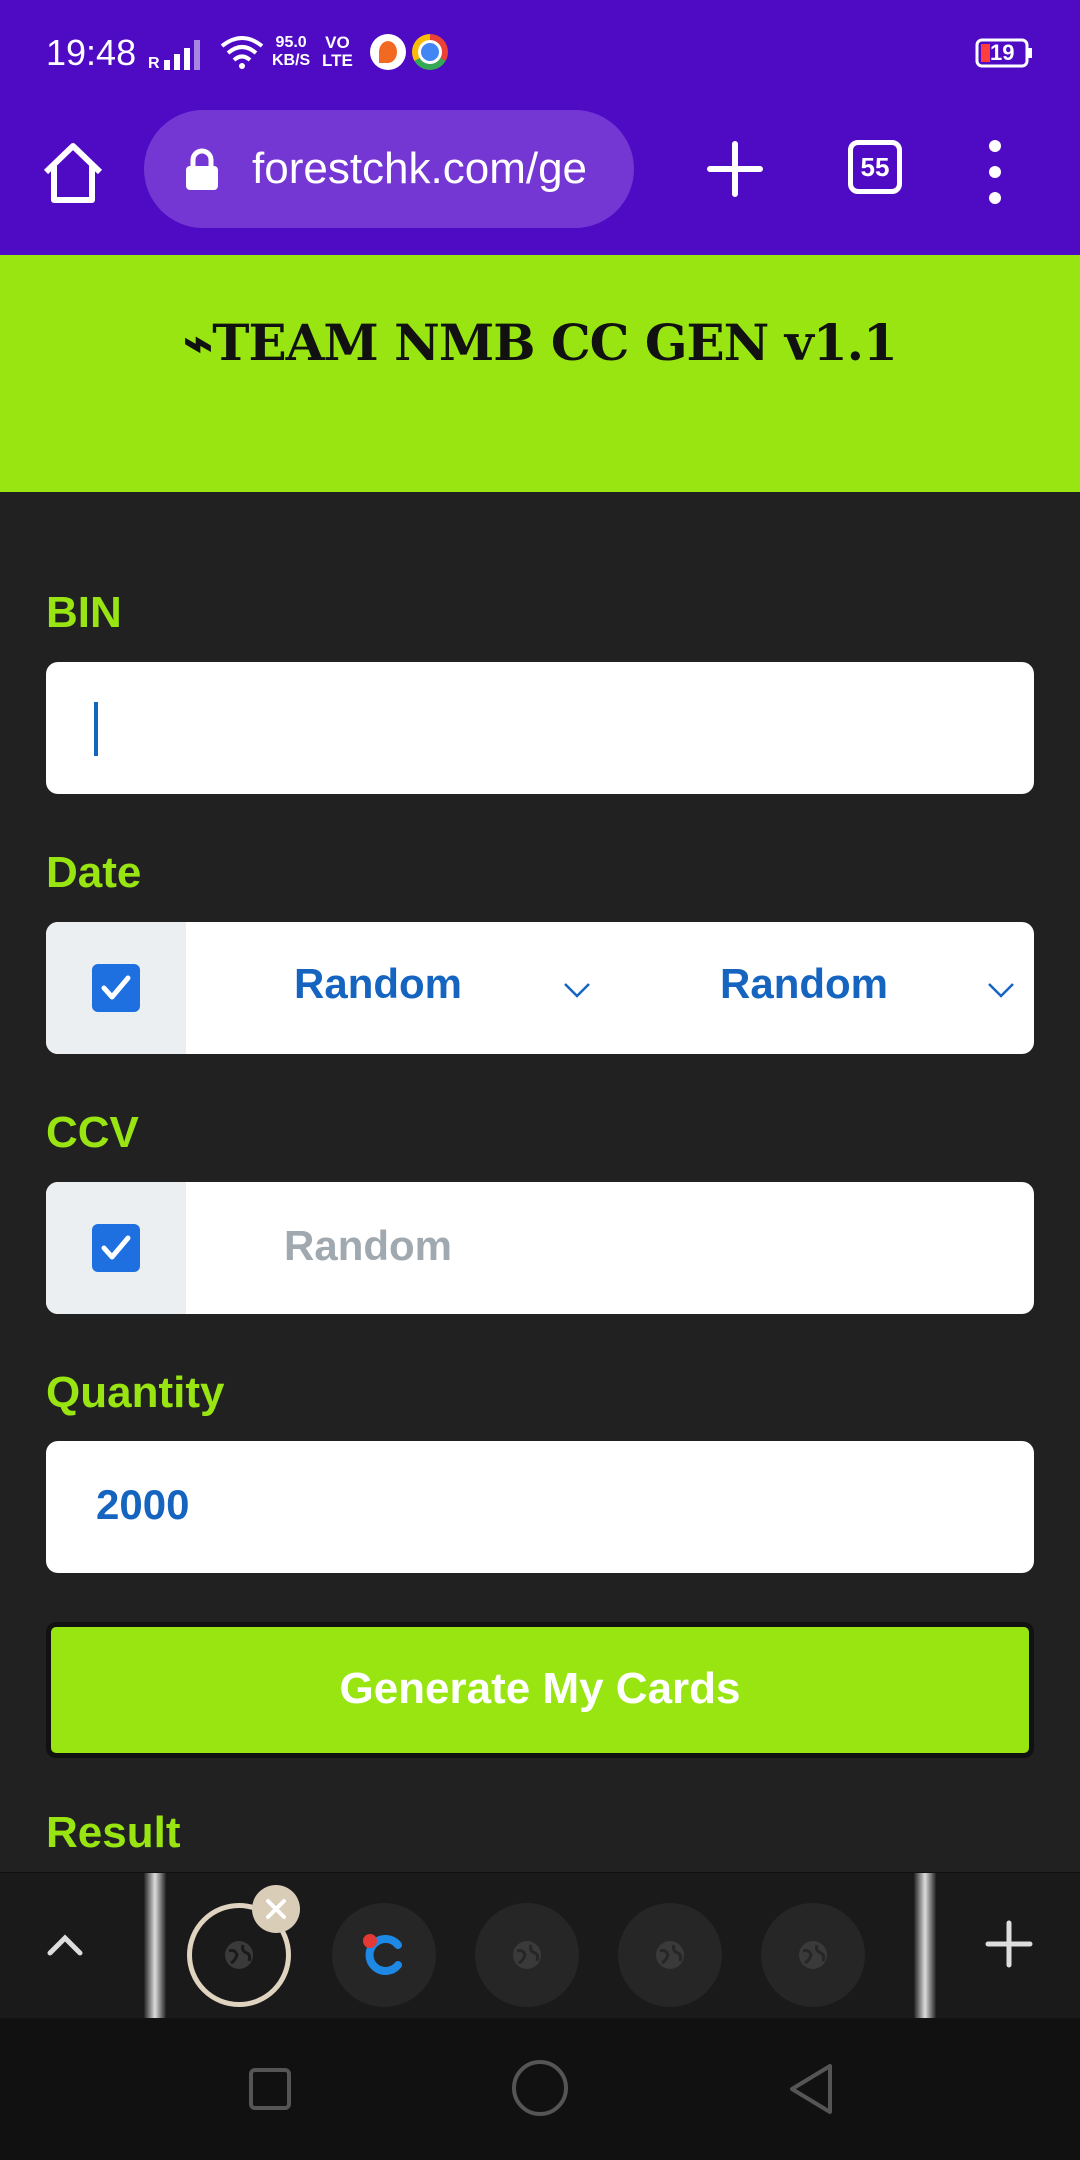 The width and height of the screenshot is (1080, 2160). I want to click on quantity-value: 2000, so click(143, 1504).